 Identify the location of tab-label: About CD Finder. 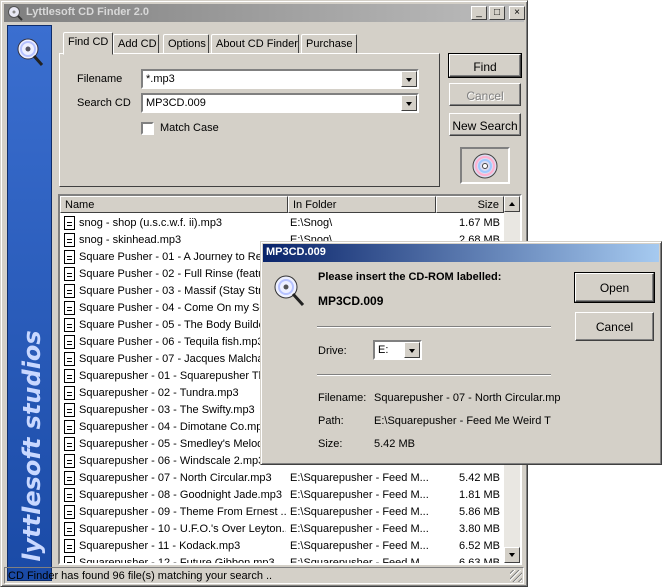
(257, 44).